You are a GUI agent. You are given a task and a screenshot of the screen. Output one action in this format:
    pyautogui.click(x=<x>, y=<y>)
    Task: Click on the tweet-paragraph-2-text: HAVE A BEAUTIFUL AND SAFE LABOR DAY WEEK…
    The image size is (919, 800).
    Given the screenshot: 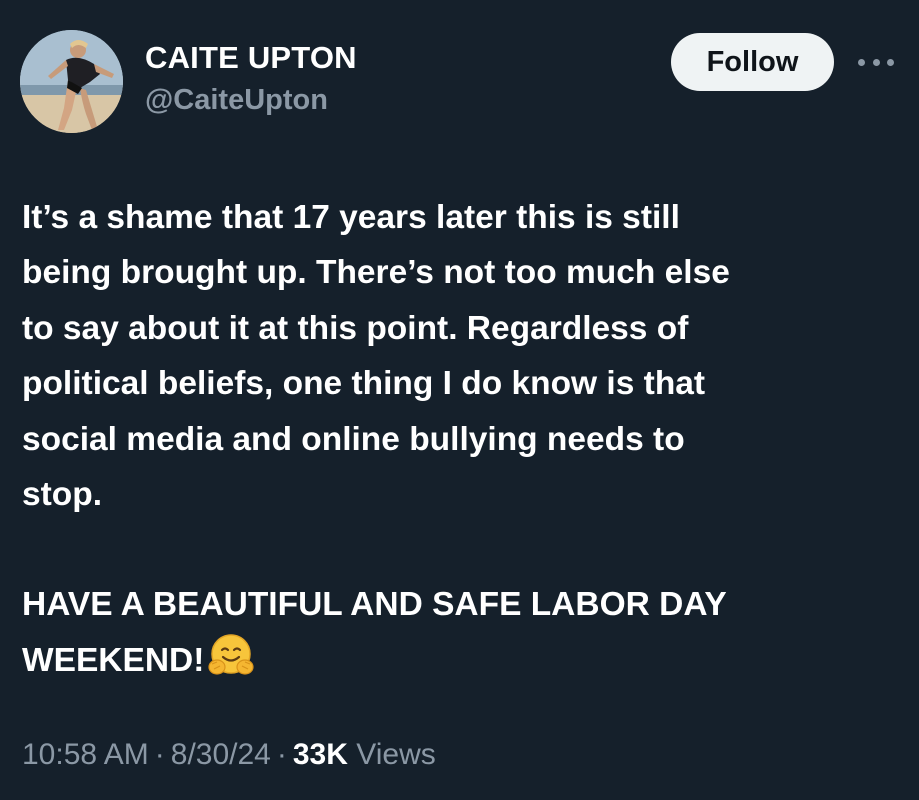 What is the action you would take?
    pyautogui.click(x=374, y=632)
    